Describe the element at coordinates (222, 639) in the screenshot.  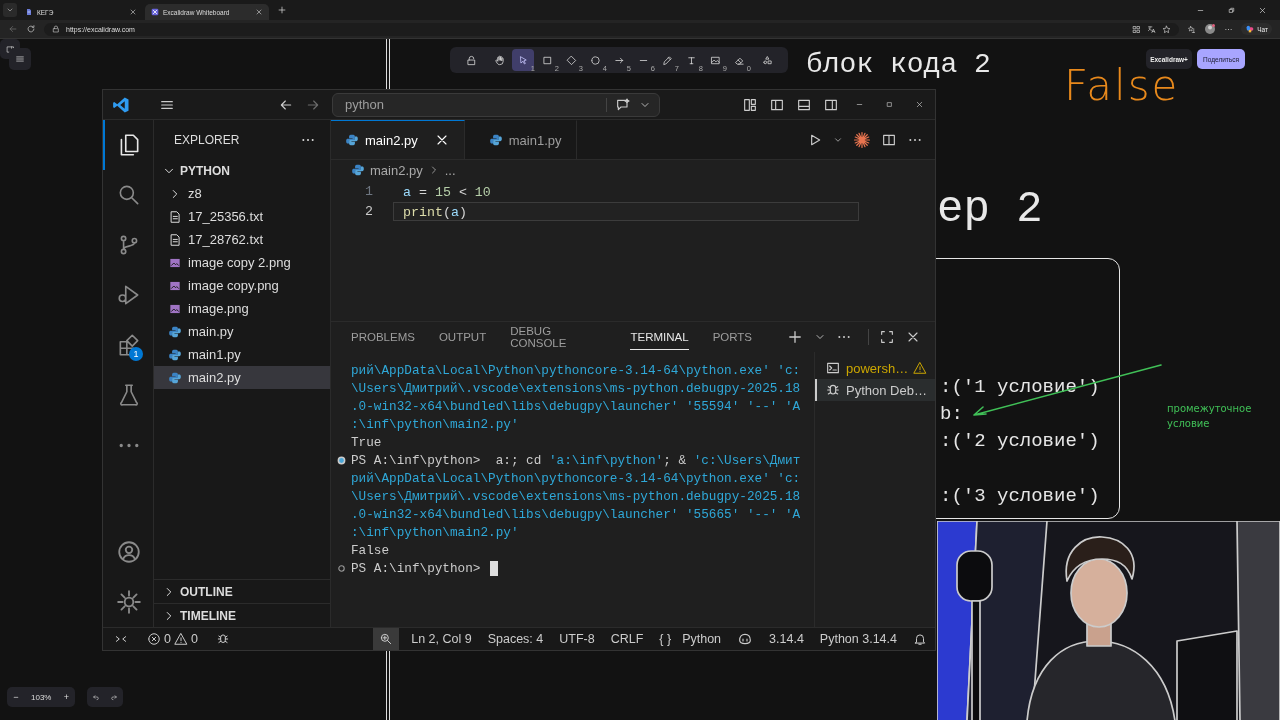
I see `debug-icon` at that location.